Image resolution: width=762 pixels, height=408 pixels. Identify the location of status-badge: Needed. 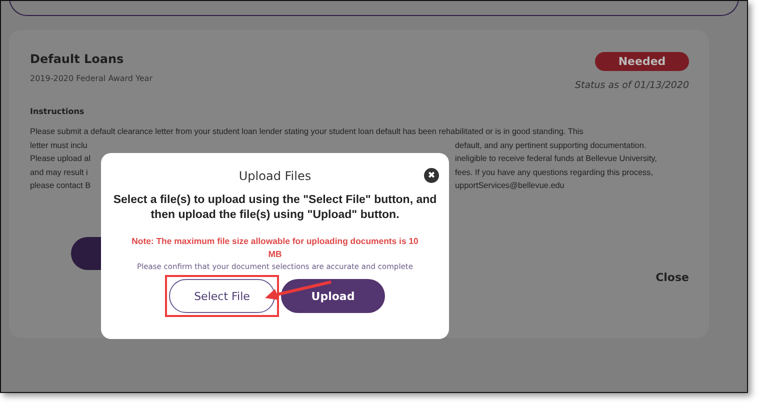
(642, 61).